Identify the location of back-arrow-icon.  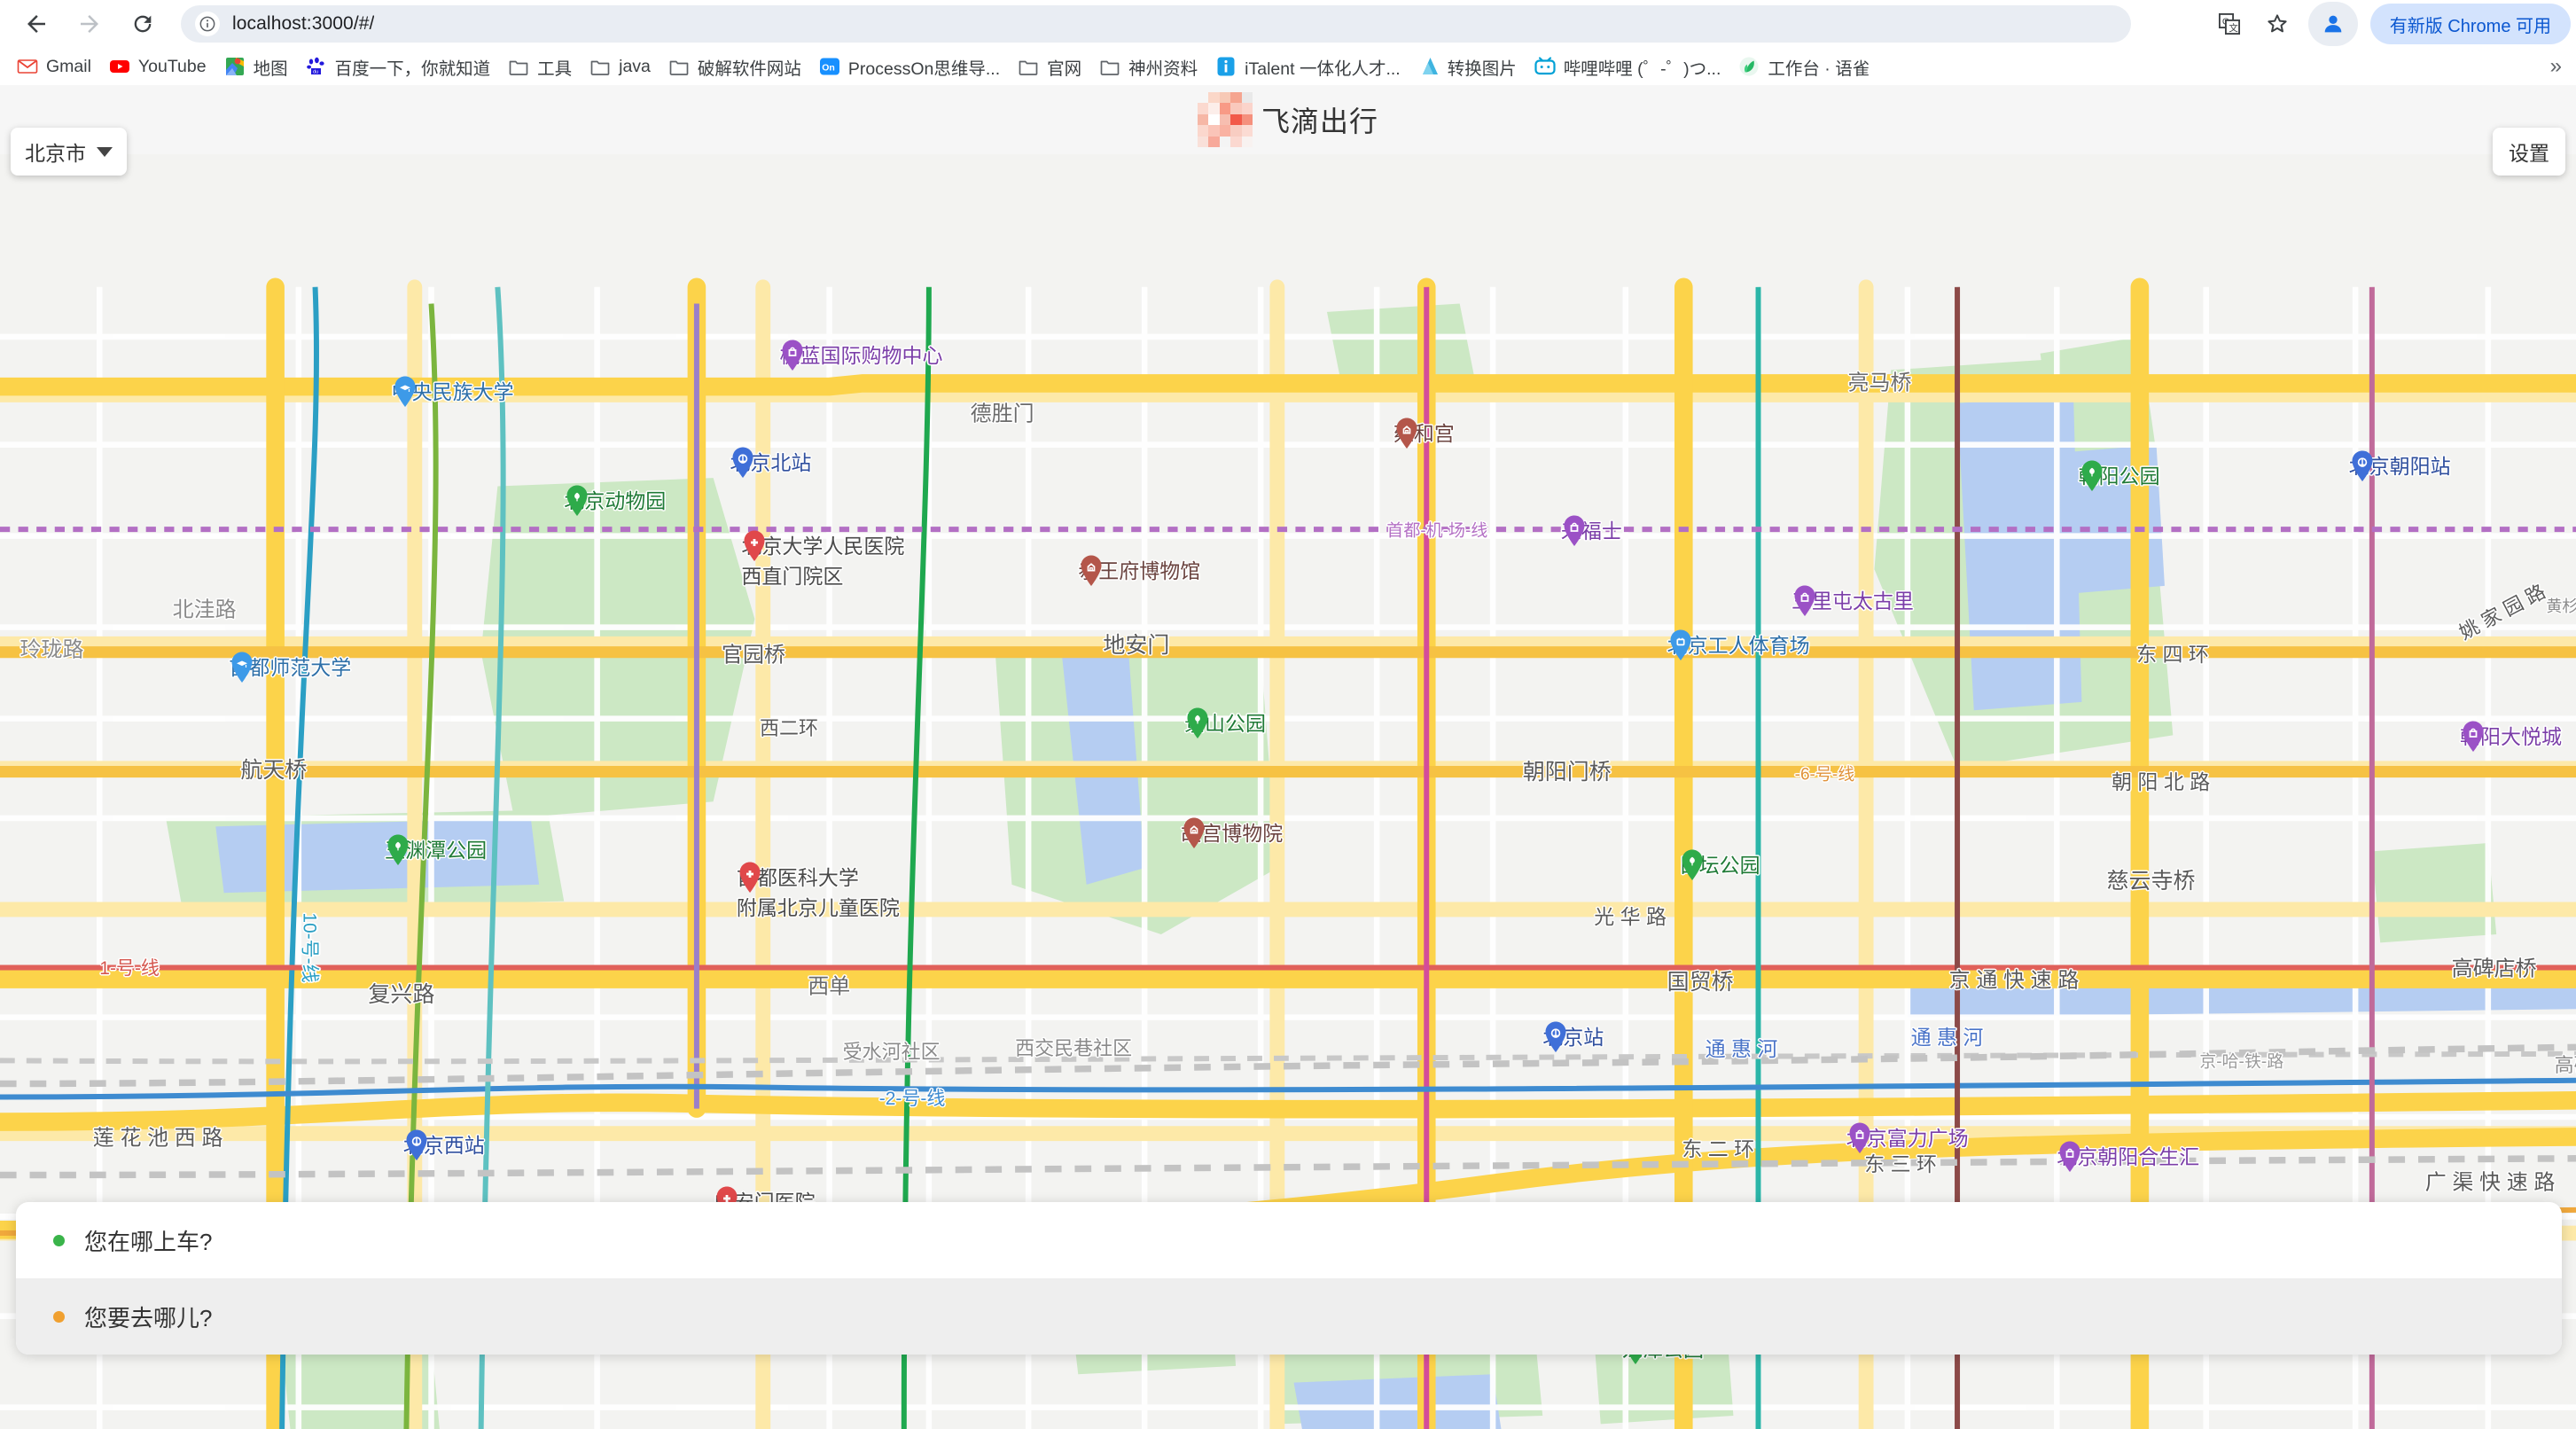
(36, 24).